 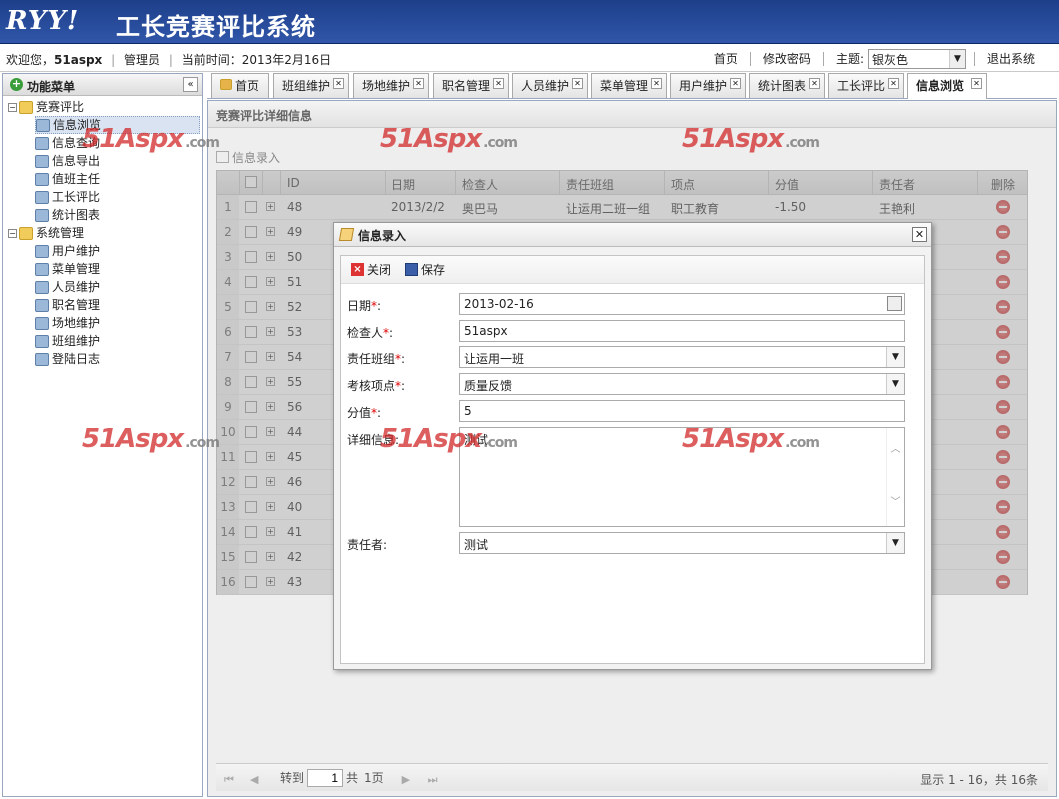 What do you see at coordinates (947, 86) in the screenshot?
I see `tab-info-browse: 信息浏览 ✕` at bounding box center [947, 86].